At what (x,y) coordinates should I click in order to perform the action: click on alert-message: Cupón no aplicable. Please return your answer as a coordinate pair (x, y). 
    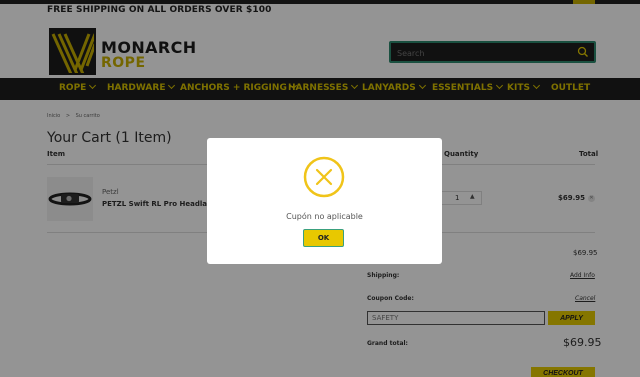
    Looking at the image, I should click on (324, 216).